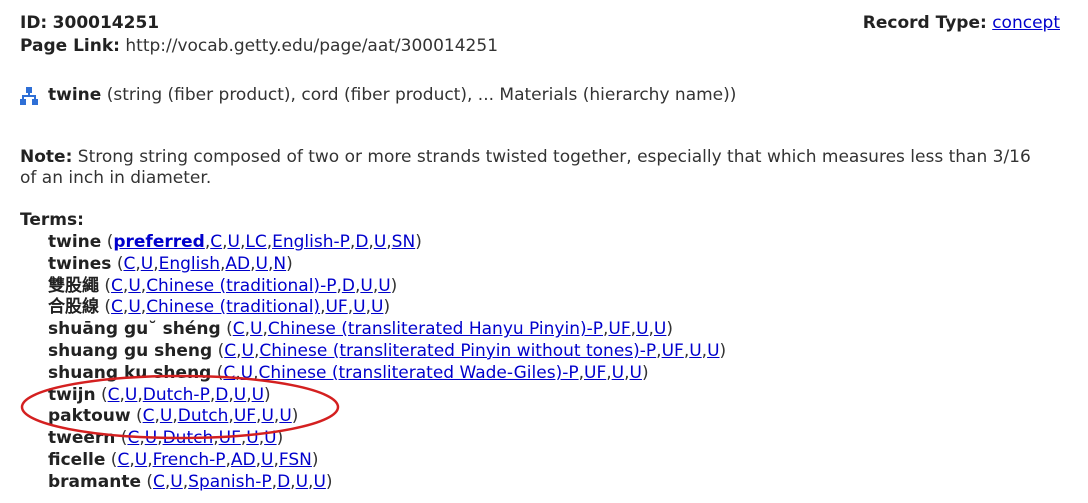  Describe the element at coordinates (29, 96) in the screenshot. I see `hierarchy-icon` at that location.